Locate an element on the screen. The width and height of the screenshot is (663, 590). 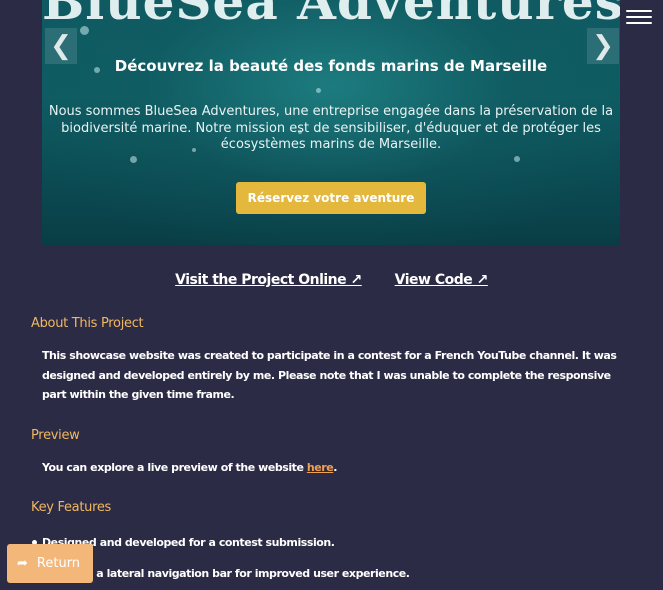
view-code-link: View Code ↗ is located at coordinates (442, 280).